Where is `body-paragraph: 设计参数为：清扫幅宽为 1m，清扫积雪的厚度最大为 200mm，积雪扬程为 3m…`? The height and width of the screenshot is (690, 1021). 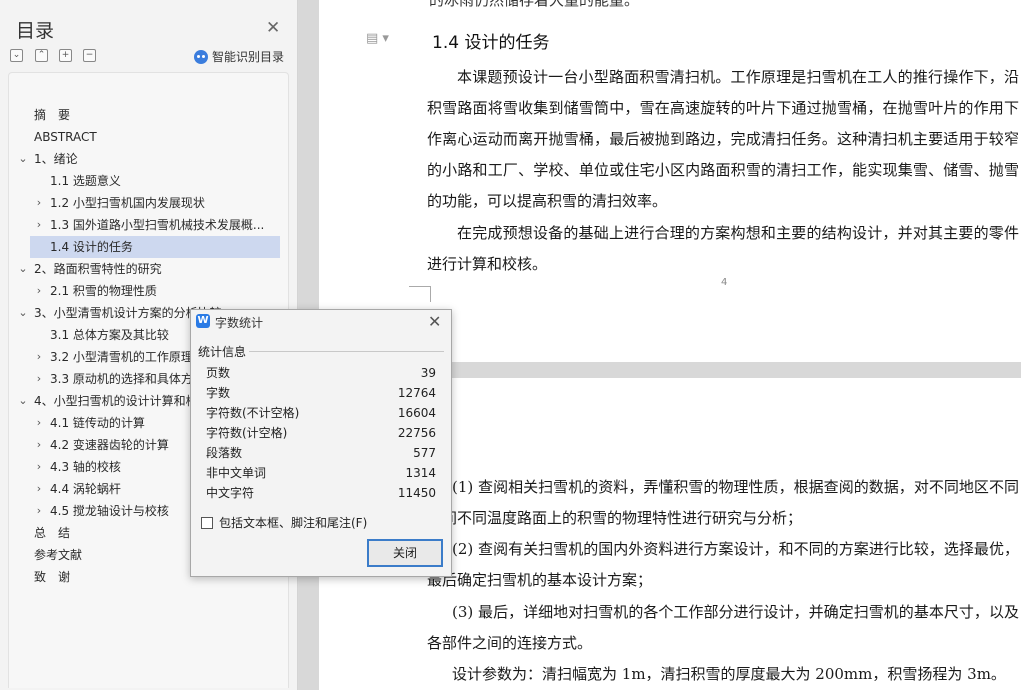
body-paragraph: 设计参数为：清扫幅宽为 1m，清扫积雪的厚度最大为 200mm，积雪扬程为 3m… is located at coordinates (729, 674).